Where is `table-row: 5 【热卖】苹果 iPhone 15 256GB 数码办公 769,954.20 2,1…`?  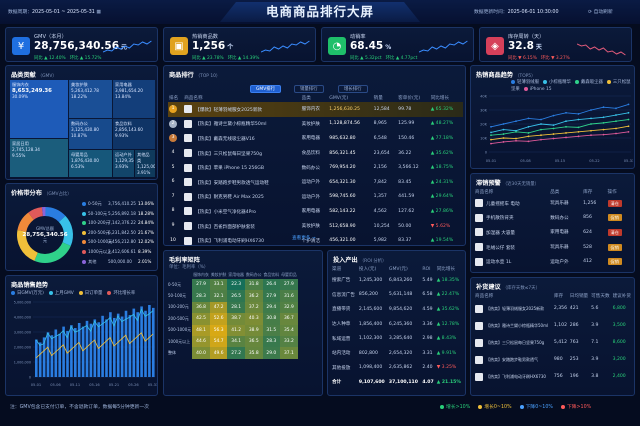
table-row: 5 【热卖】苹果 iPhone 15 256GB 数码办公 769,954.20 2,1… is located at coordinates (315, 167).